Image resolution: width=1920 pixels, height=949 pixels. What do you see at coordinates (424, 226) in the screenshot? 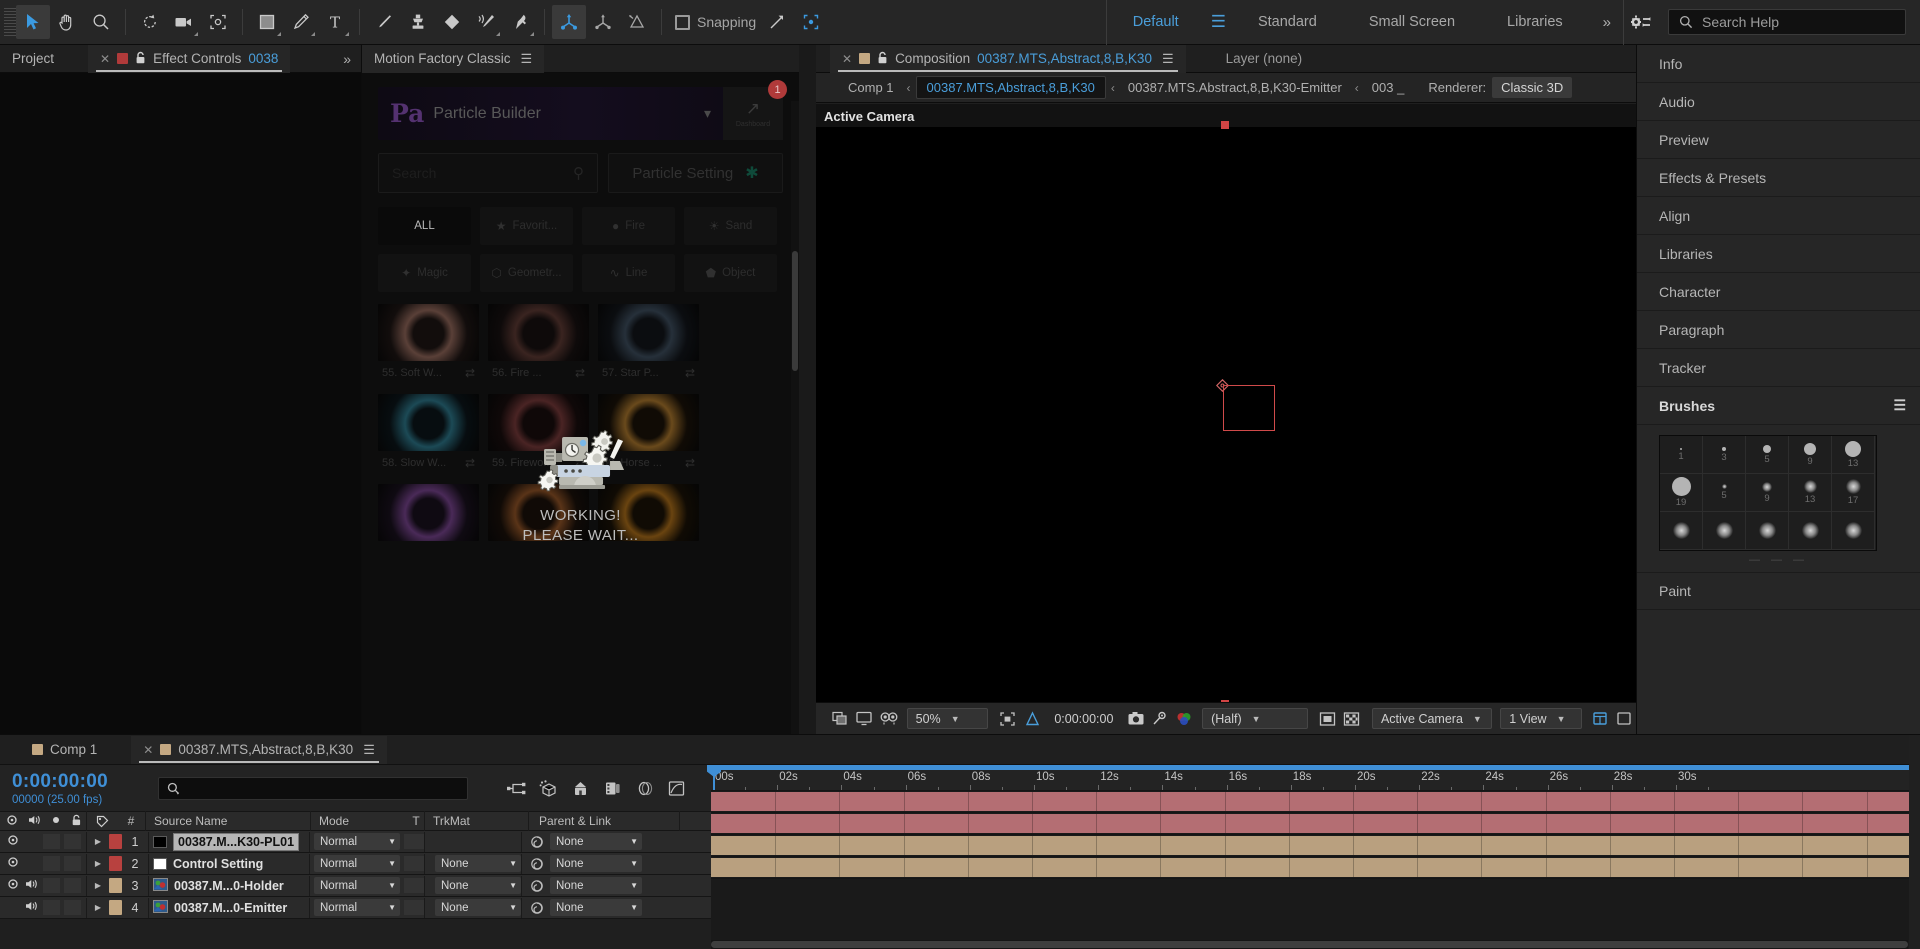
I see `category-all: ALL` at bounding box center [424, 226].